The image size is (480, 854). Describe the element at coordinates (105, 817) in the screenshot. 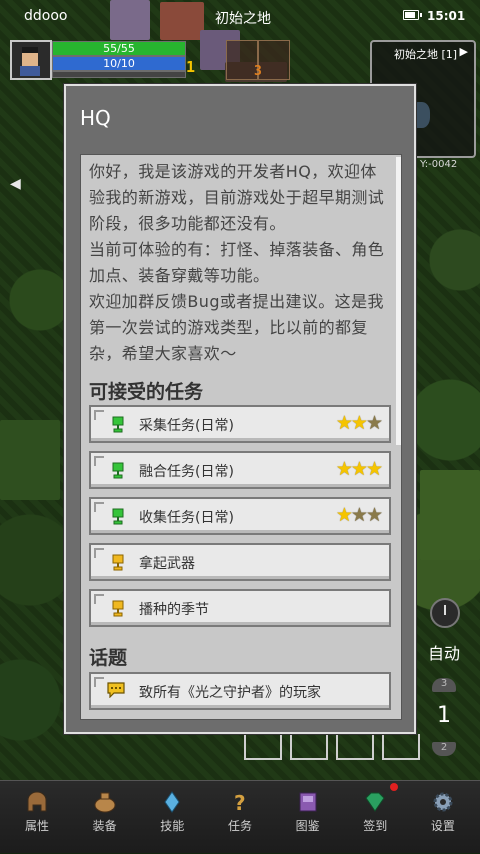

I see `nav-item-1: 装备` at that location.